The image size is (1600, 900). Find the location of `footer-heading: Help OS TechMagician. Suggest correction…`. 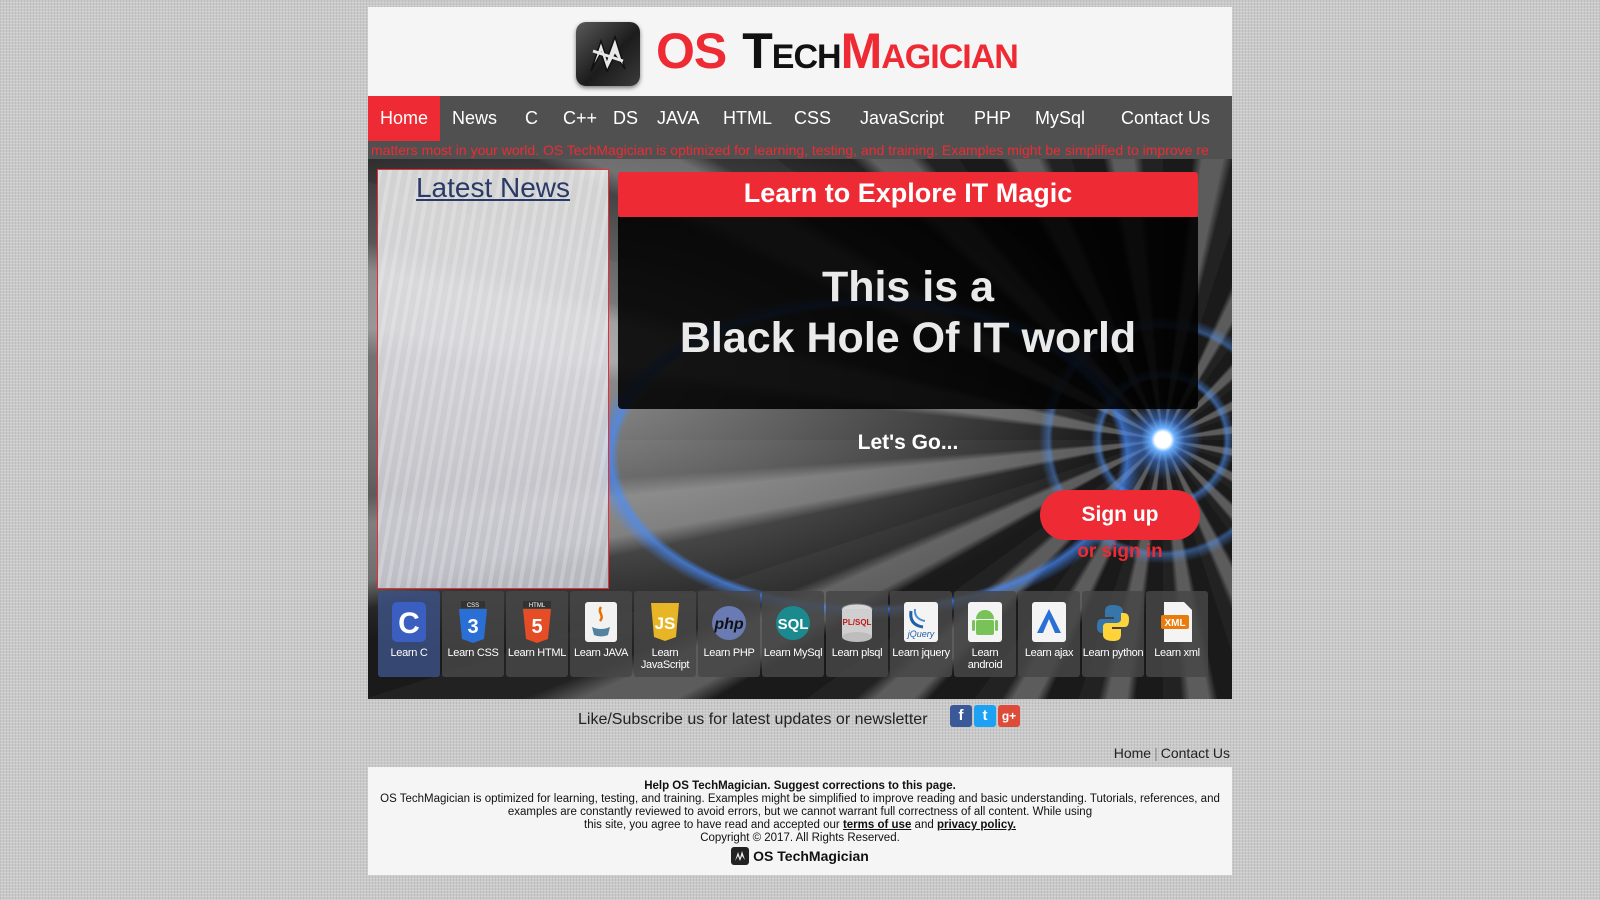

footer-heading: Help OS TechMagician. Suggest correction… is located at coordinates (800, 786).